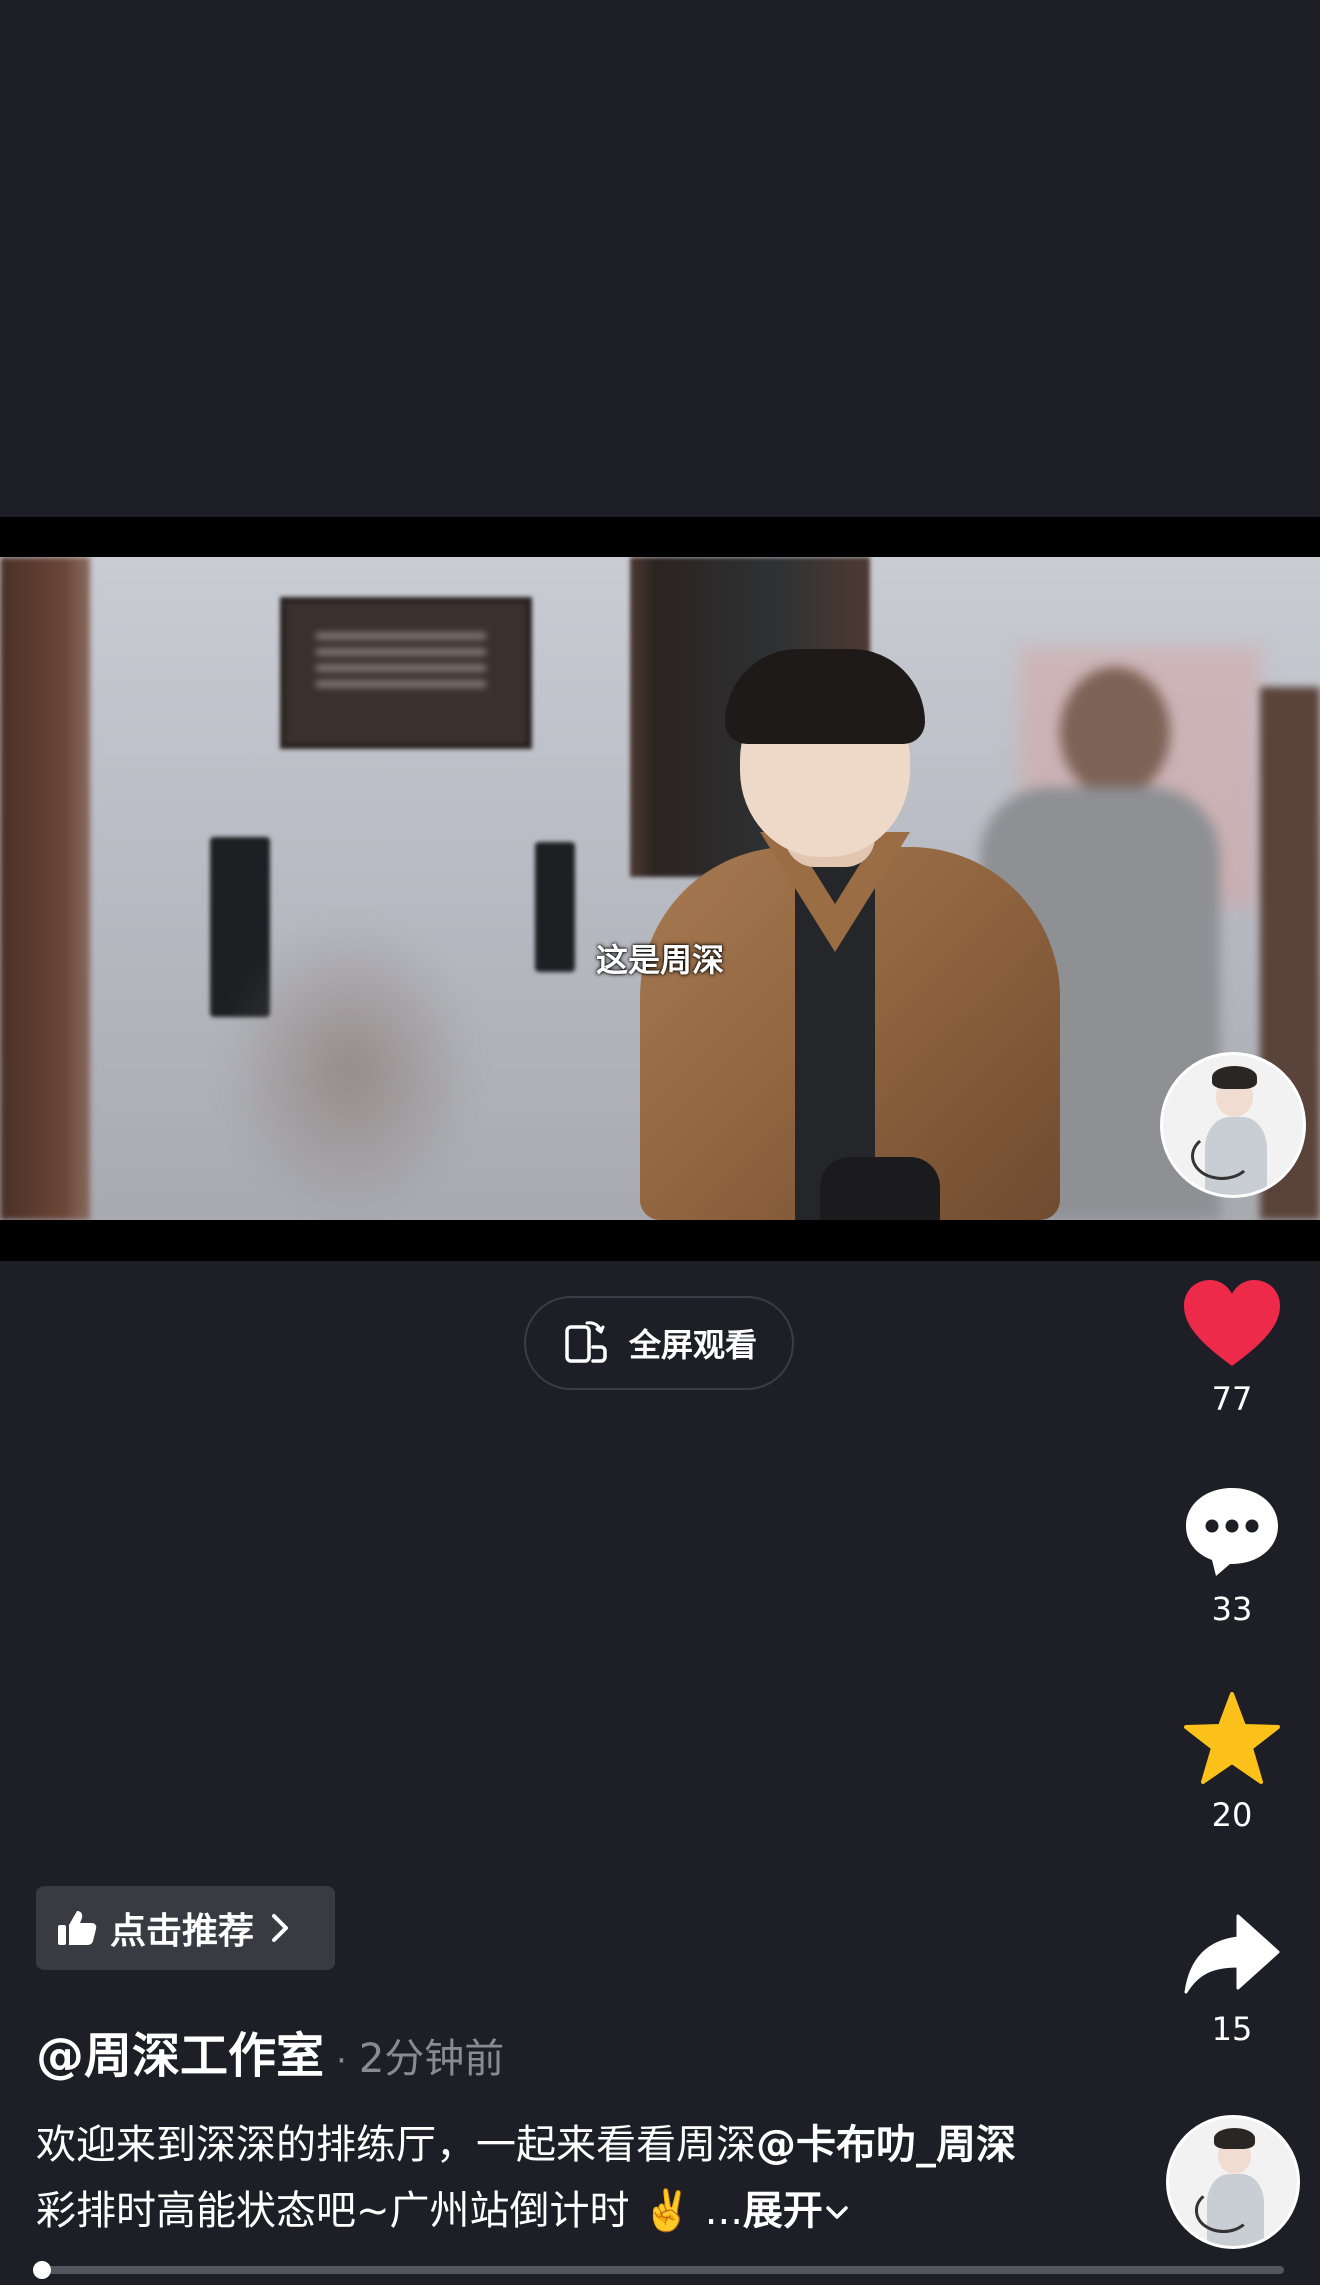 This screenshot has width=1320, height=2285. What do you see at coordinates (180, 2051) in the screenshot?
I see `author-name: @周深工作室` at bounding box center [180, 2051].